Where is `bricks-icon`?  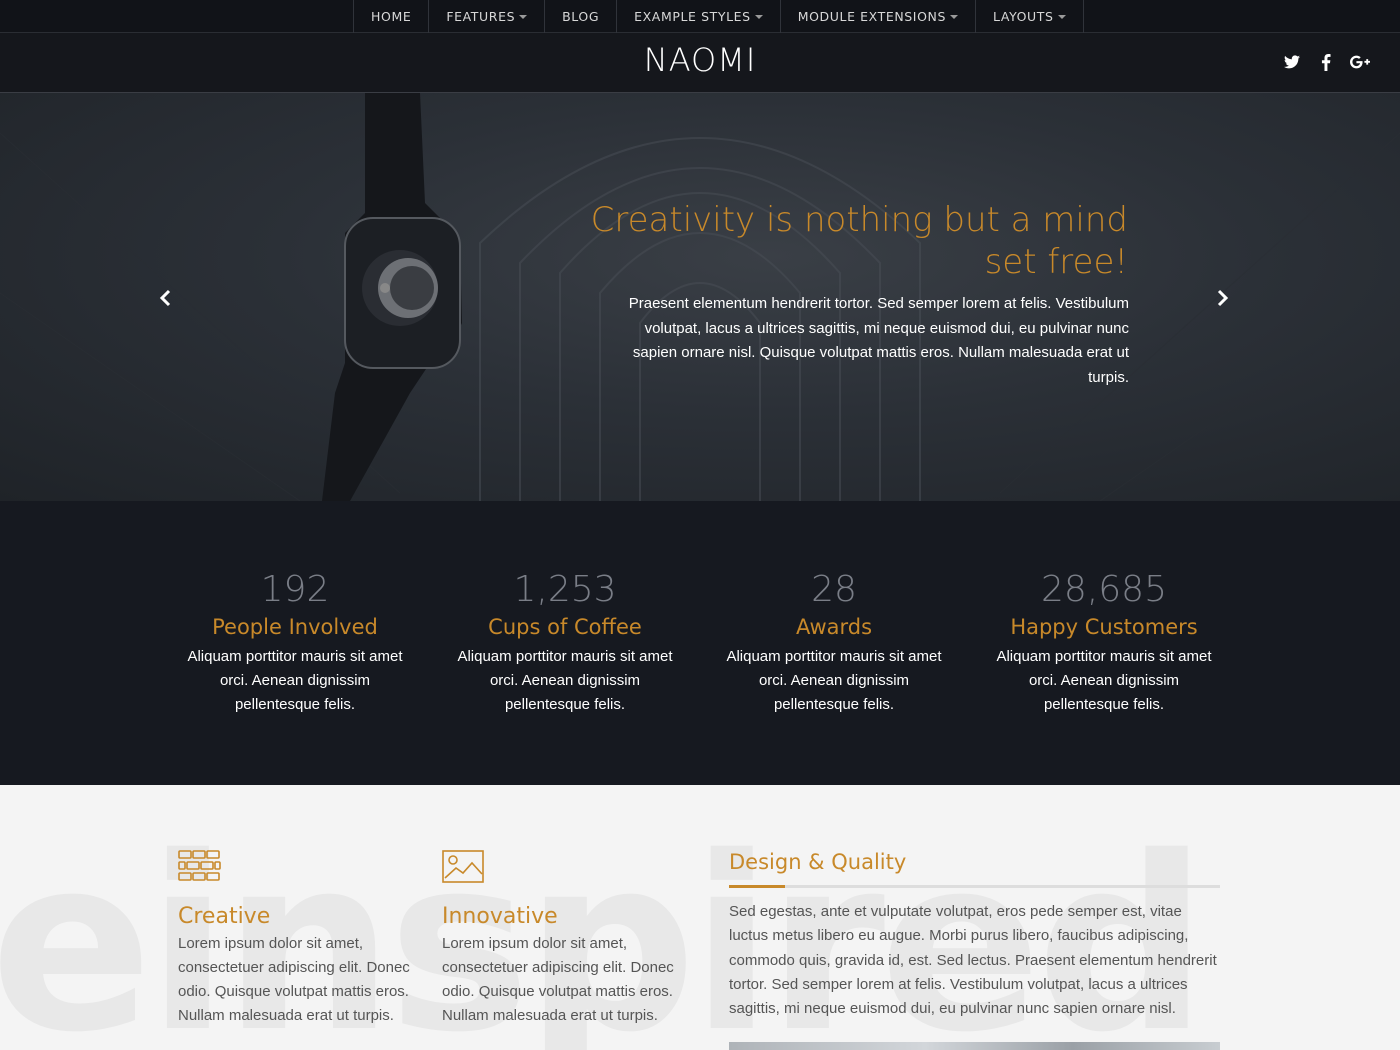
bricks-icon is located at coordinates (199, 865).